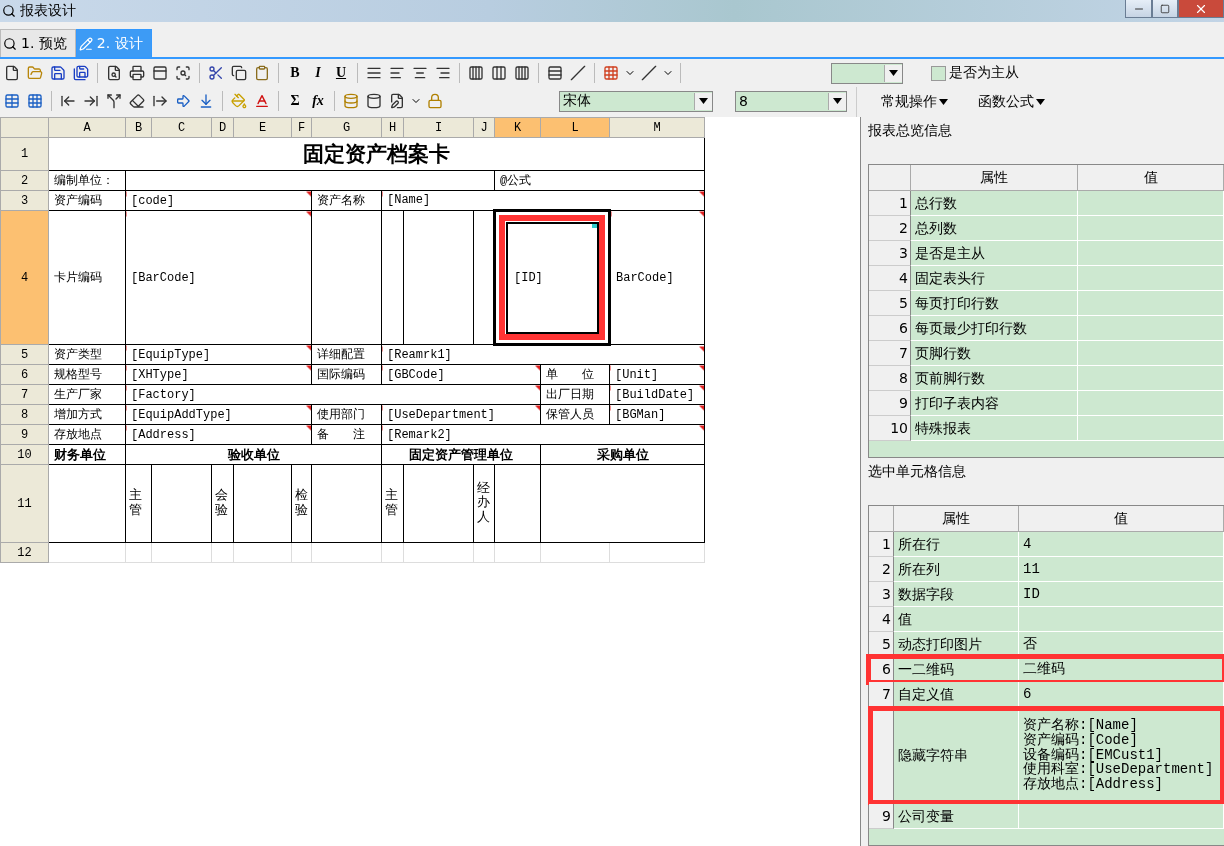 The width and height of the screenshot is (1224, 846). What do you see at coordinates (218, 414) in the screenshot?
I see `table-cell: [EquipAddType]` at bounding box center [218, 414].